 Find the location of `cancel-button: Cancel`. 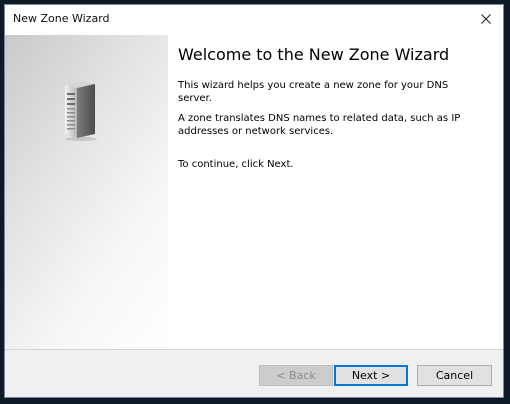

cancel-button: Cancel is located at coordinates (454, 375).